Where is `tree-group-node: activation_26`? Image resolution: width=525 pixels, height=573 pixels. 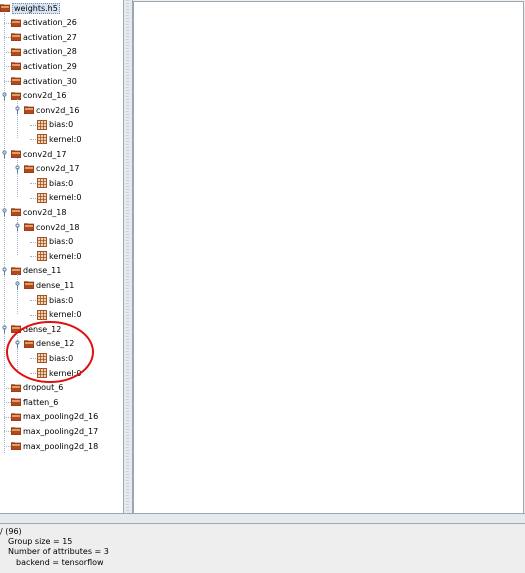 tree-group-node: activation_26 is located at coordinates (44, 23).